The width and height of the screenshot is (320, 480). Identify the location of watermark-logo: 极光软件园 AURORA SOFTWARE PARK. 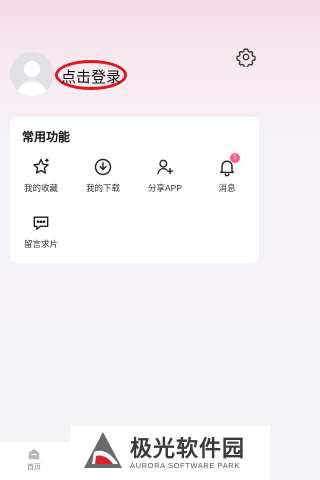
(170, 452).